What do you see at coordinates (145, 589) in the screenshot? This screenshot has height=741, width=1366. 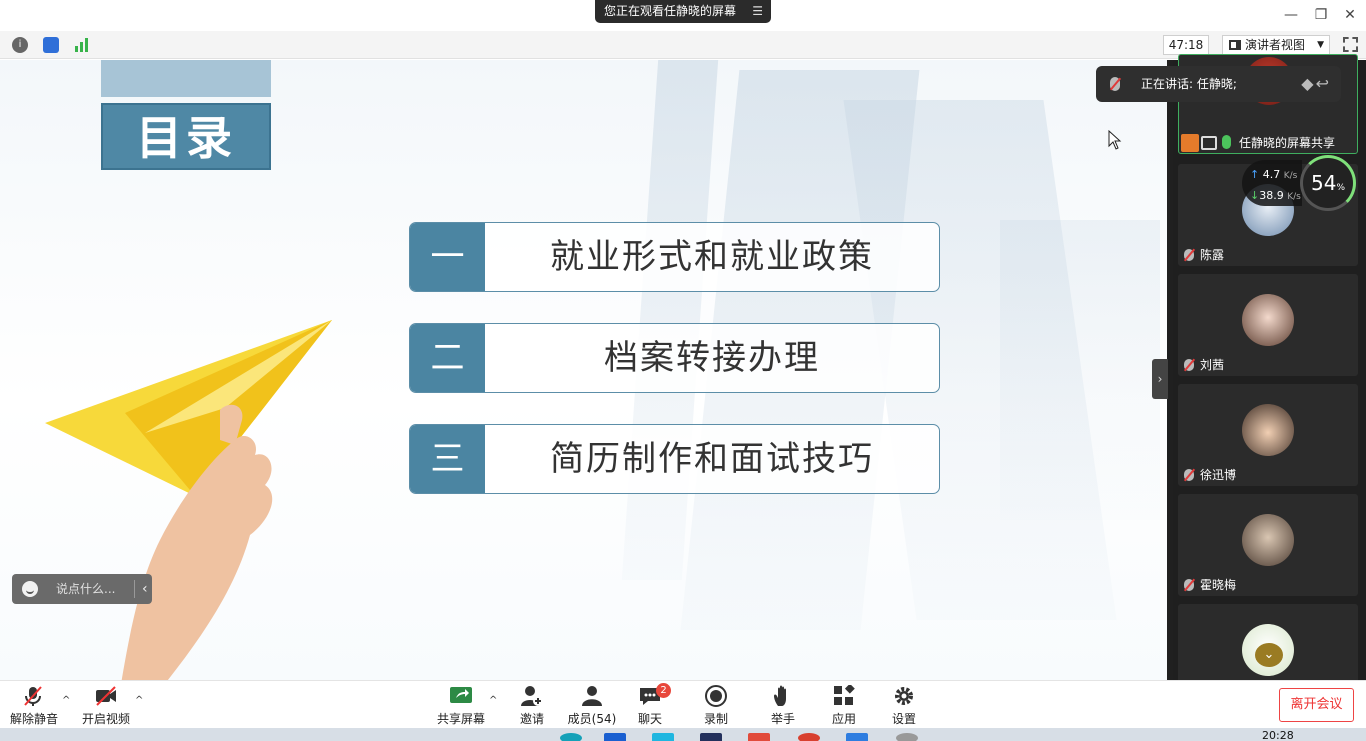 I see `chevron-left-icon: ‹` at bounding box center [145, 589].